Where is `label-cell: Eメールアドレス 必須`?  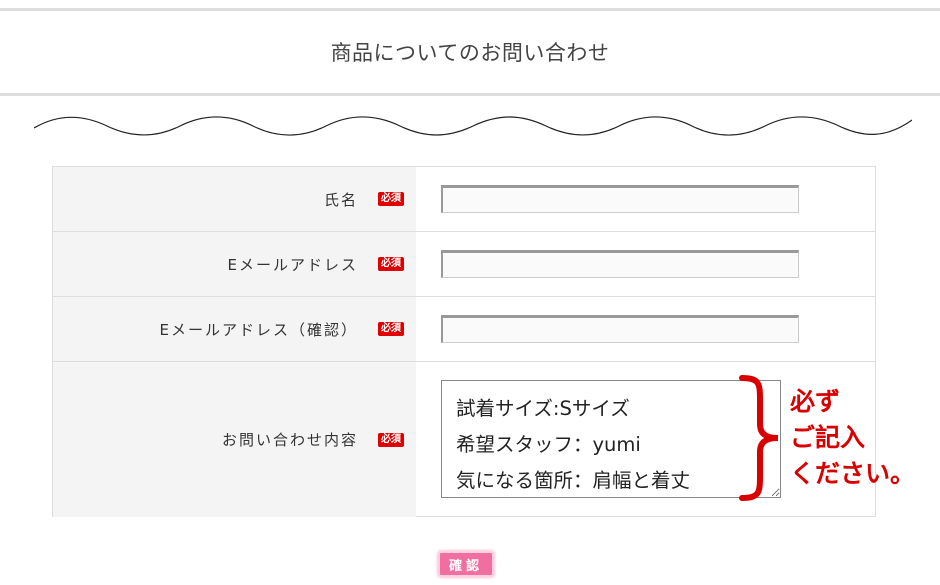 label-cell: Eメールアドレス 必須 is located at coordinates (234, 264).